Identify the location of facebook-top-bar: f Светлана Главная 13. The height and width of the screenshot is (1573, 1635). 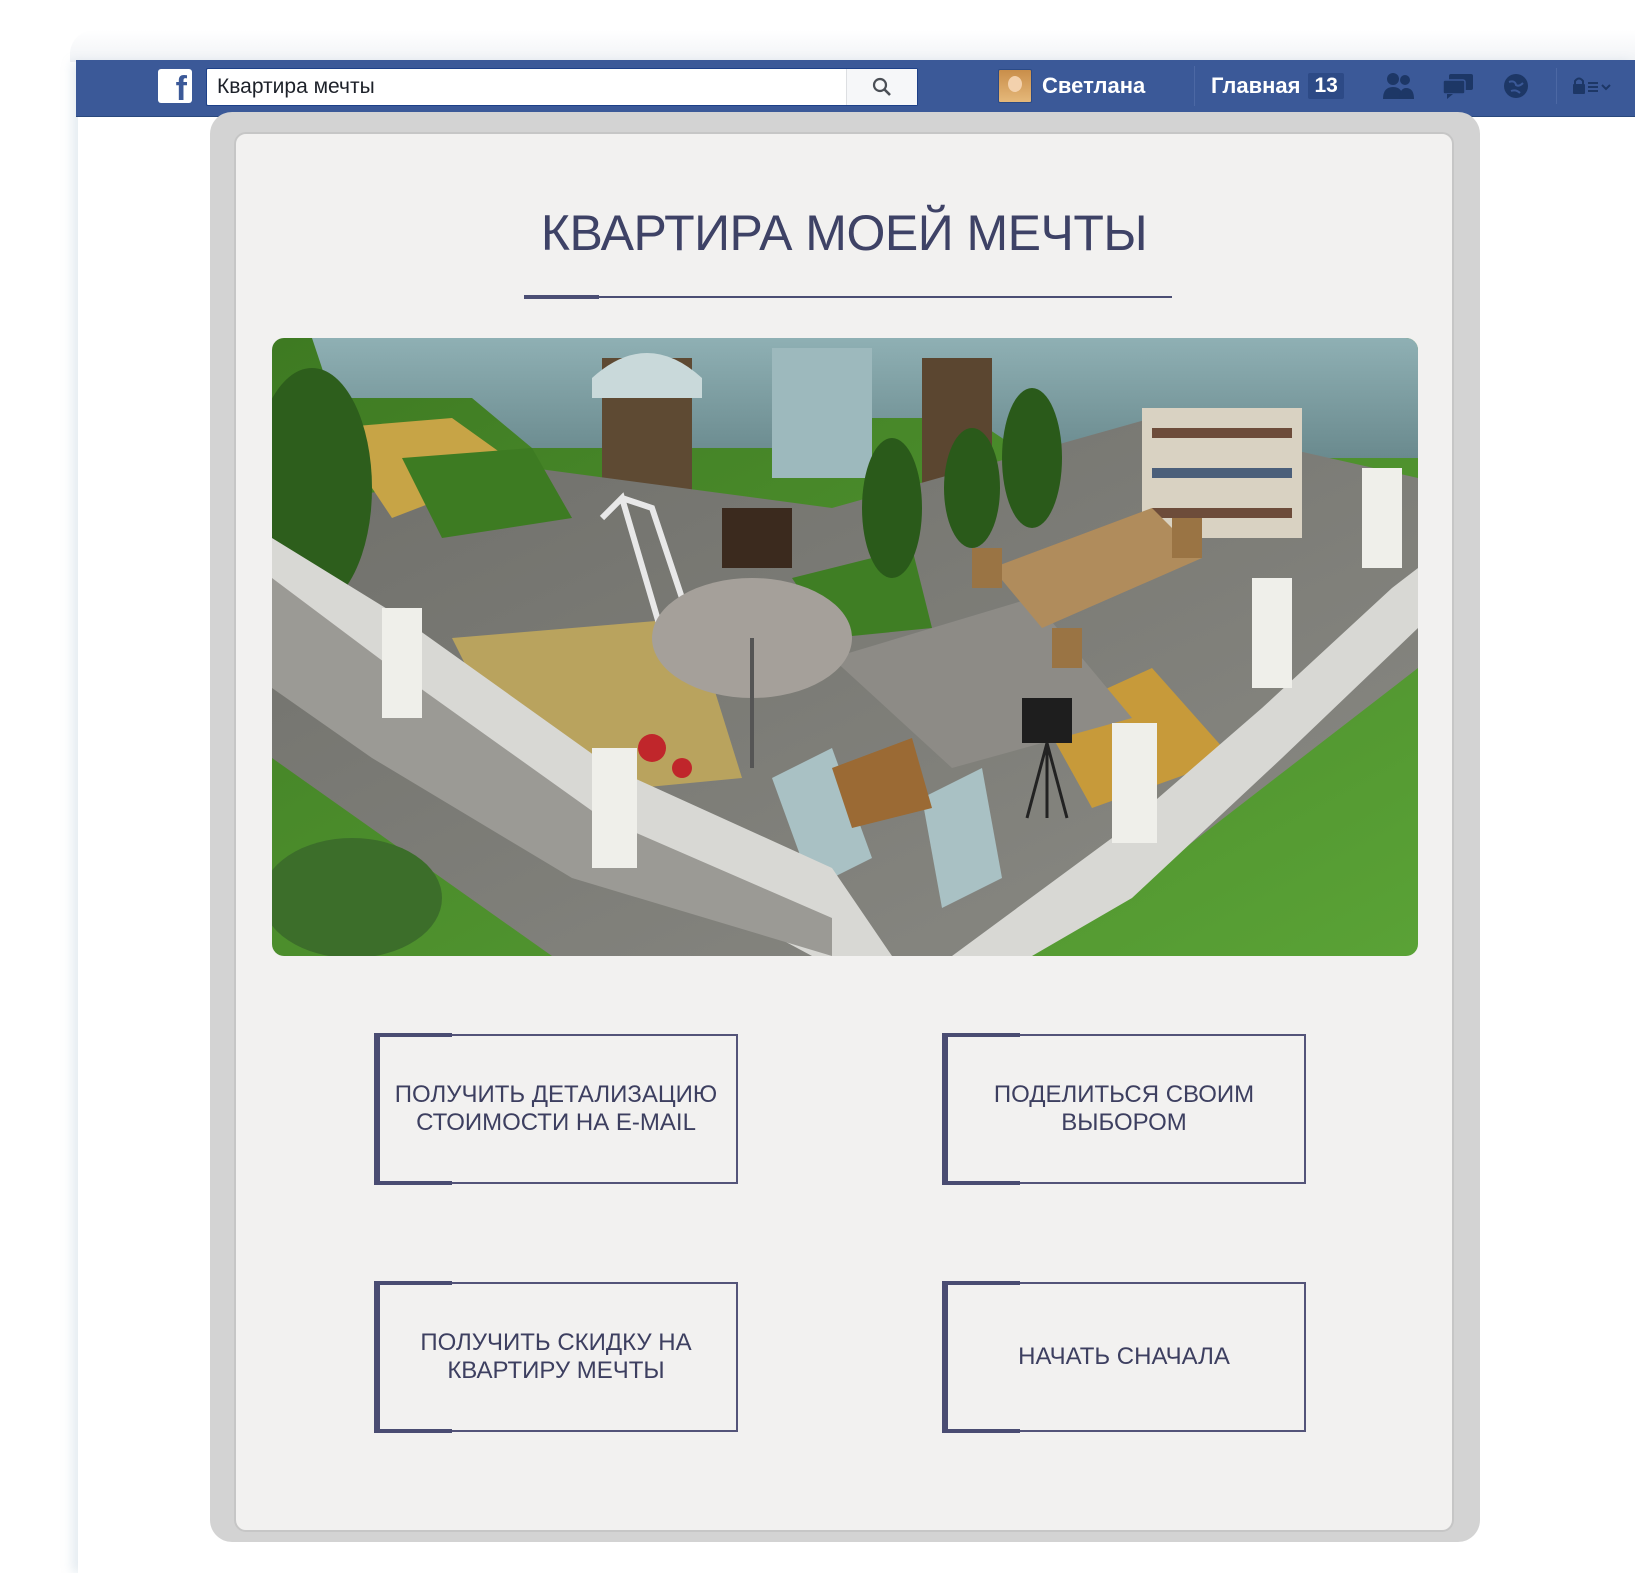
(855, 88).